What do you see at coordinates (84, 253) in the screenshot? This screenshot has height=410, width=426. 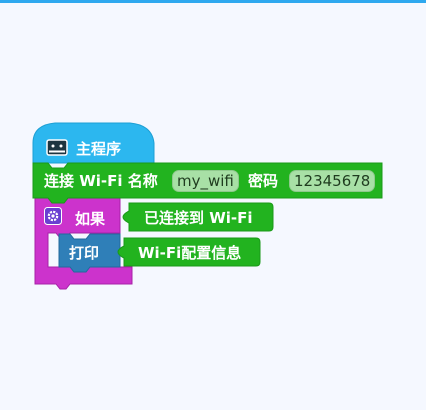 I see `print-label: 打印` at bounding box center [84, 253].